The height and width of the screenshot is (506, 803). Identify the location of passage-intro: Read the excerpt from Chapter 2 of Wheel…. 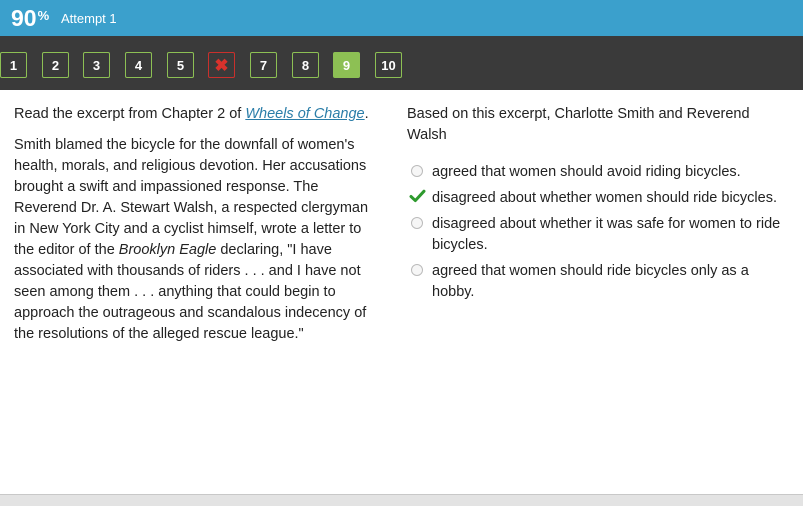
(198, 114).